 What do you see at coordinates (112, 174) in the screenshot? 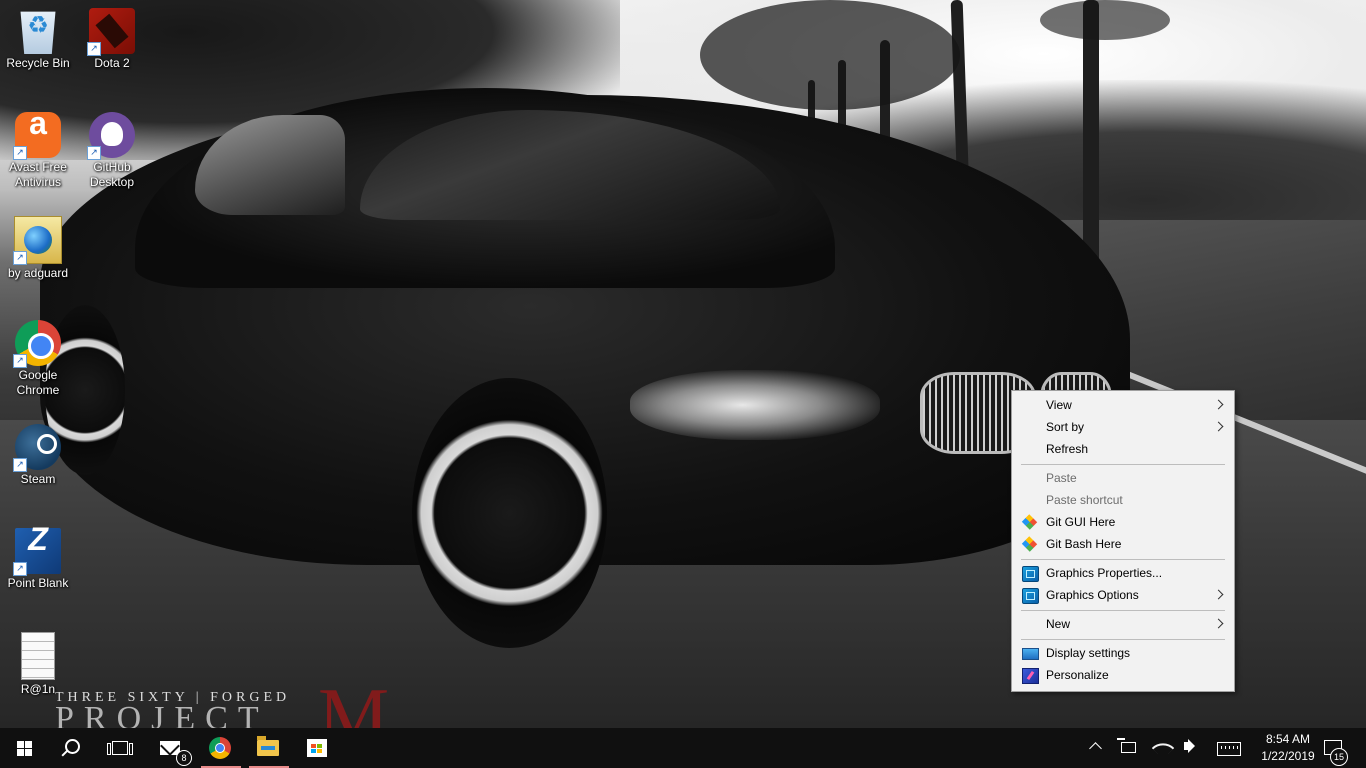
I see `desktop-icon-label: GitHub Desktop` at bounding box center [112, 174].